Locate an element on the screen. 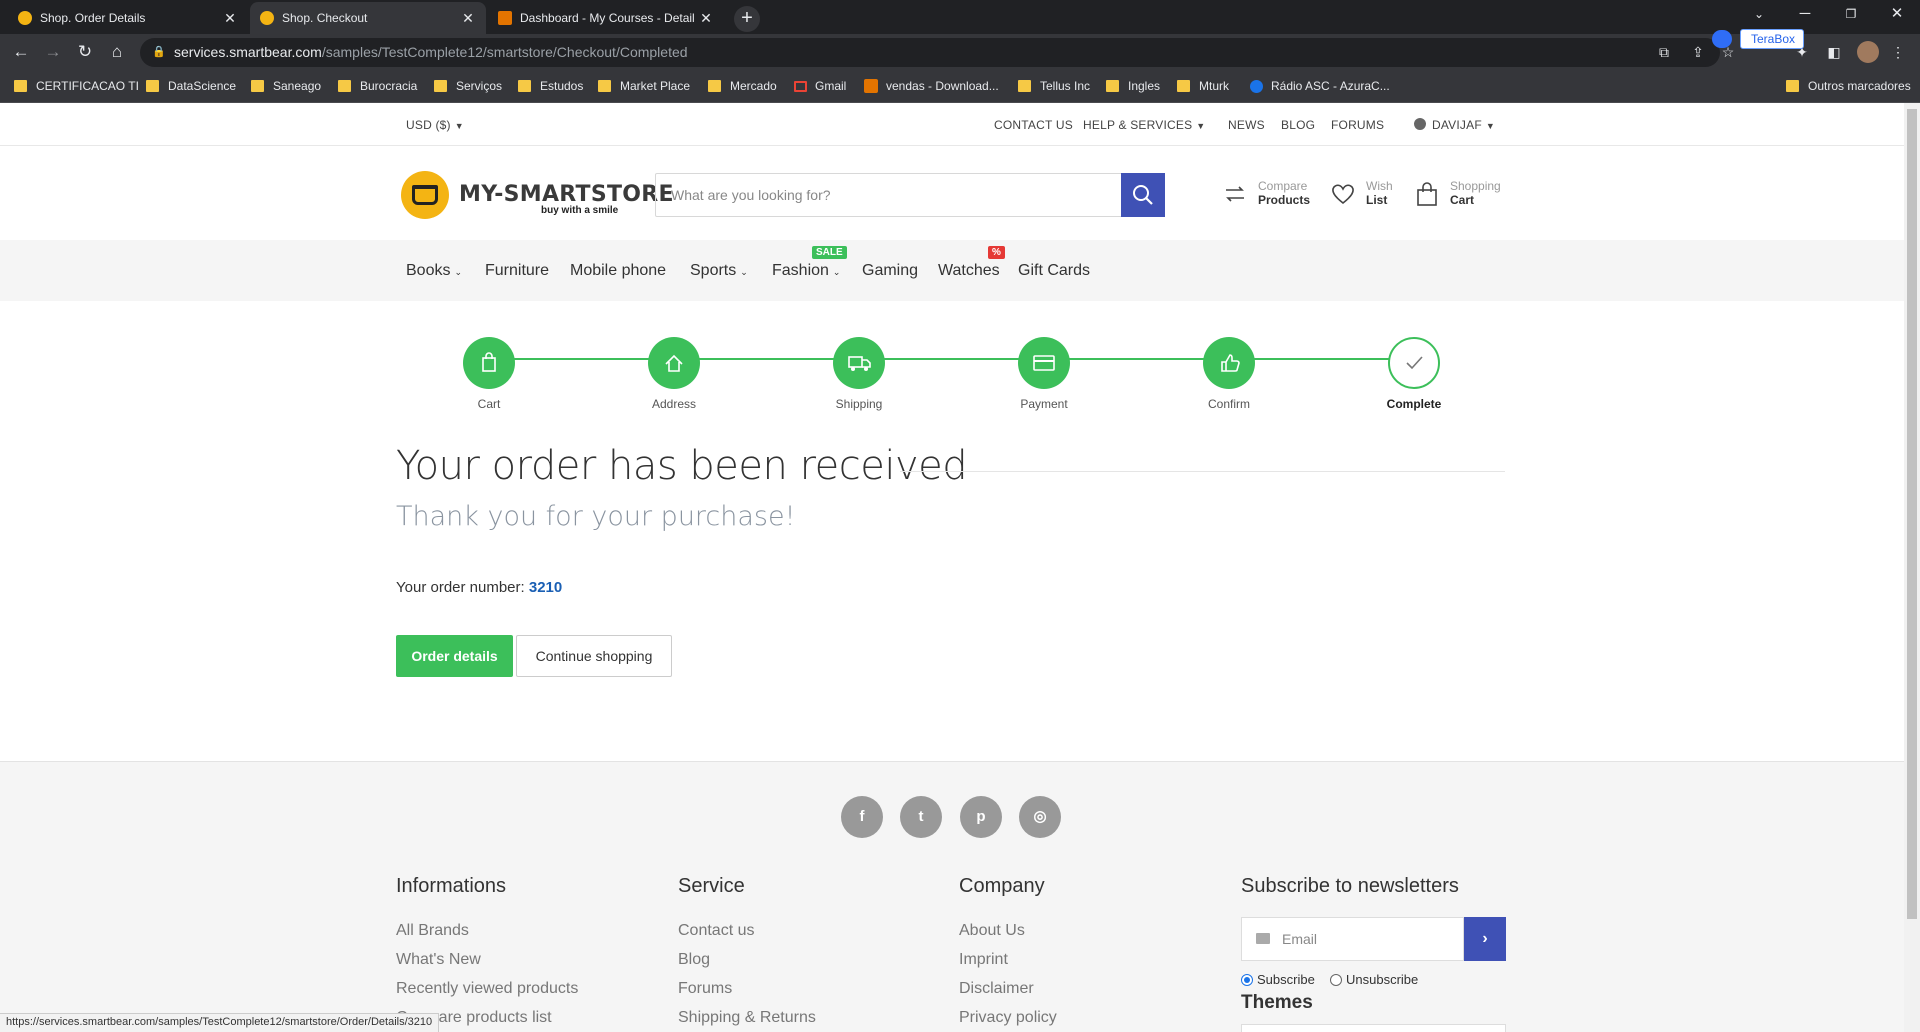 The height and width of the screenshot is (1032, 1920). tab-search-icon: ⌄ is located at coordinates (1759, 15).